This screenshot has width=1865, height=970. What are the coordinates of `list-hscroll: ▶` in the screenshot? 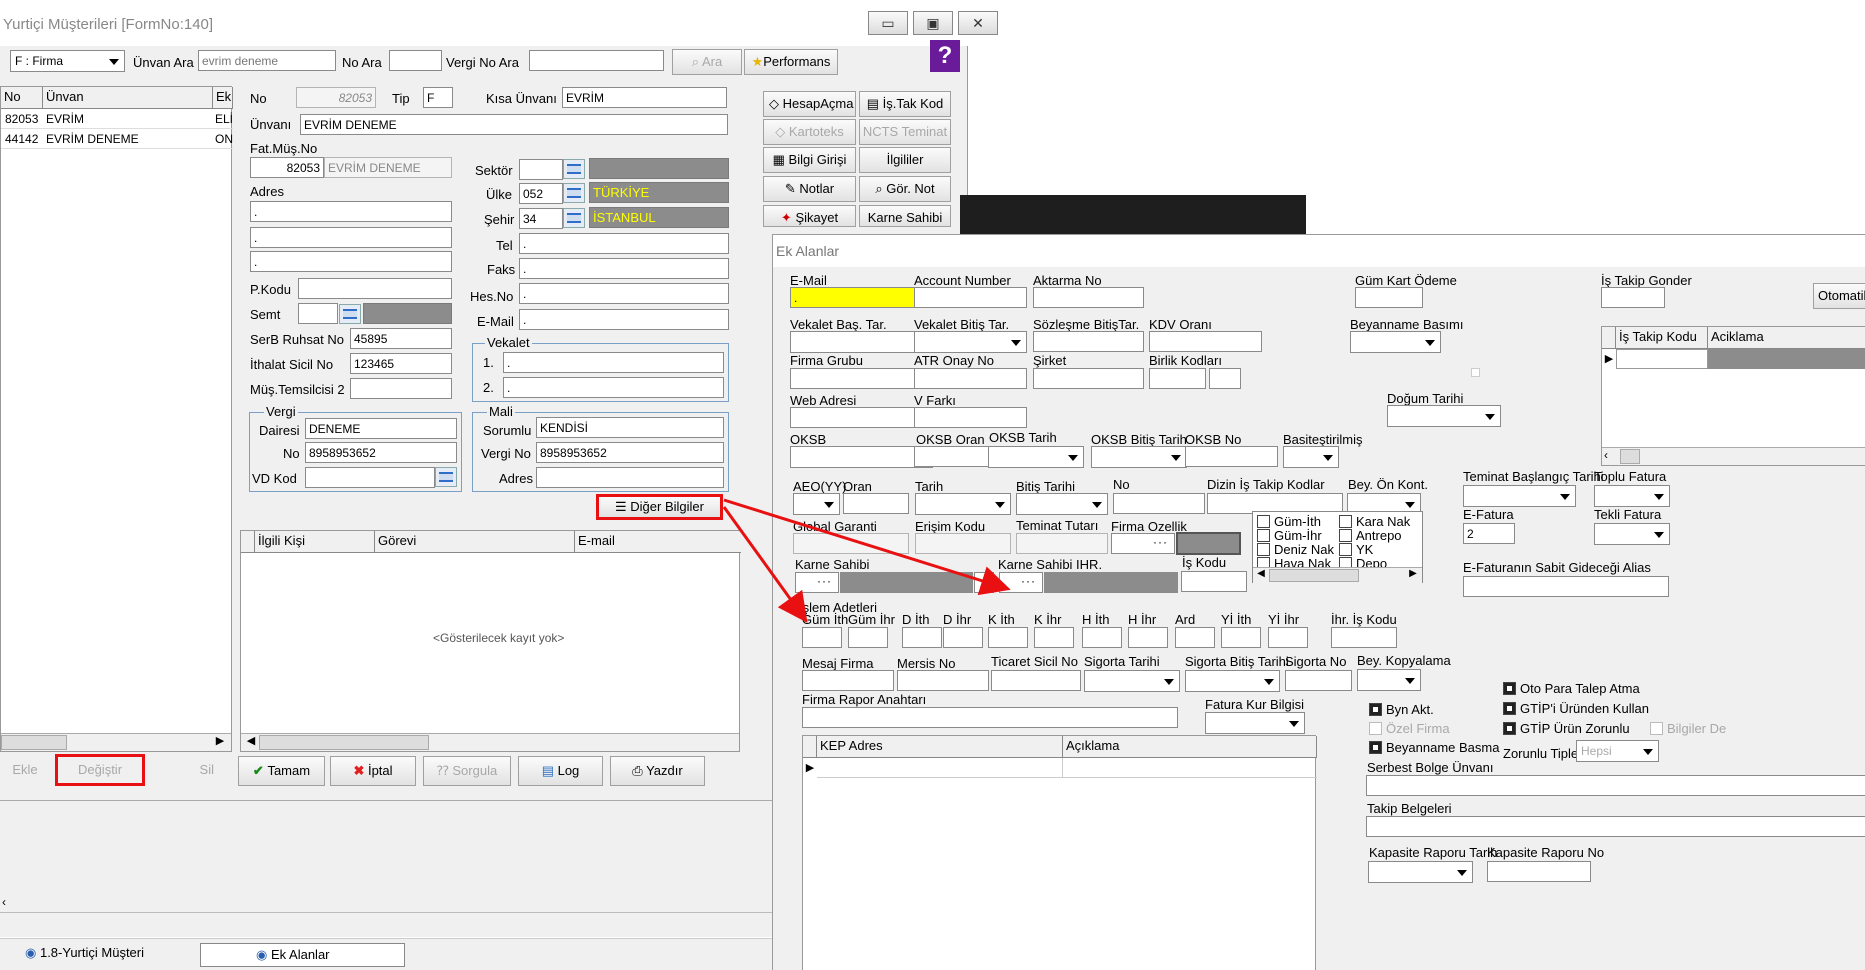 It's located at (116, 742).